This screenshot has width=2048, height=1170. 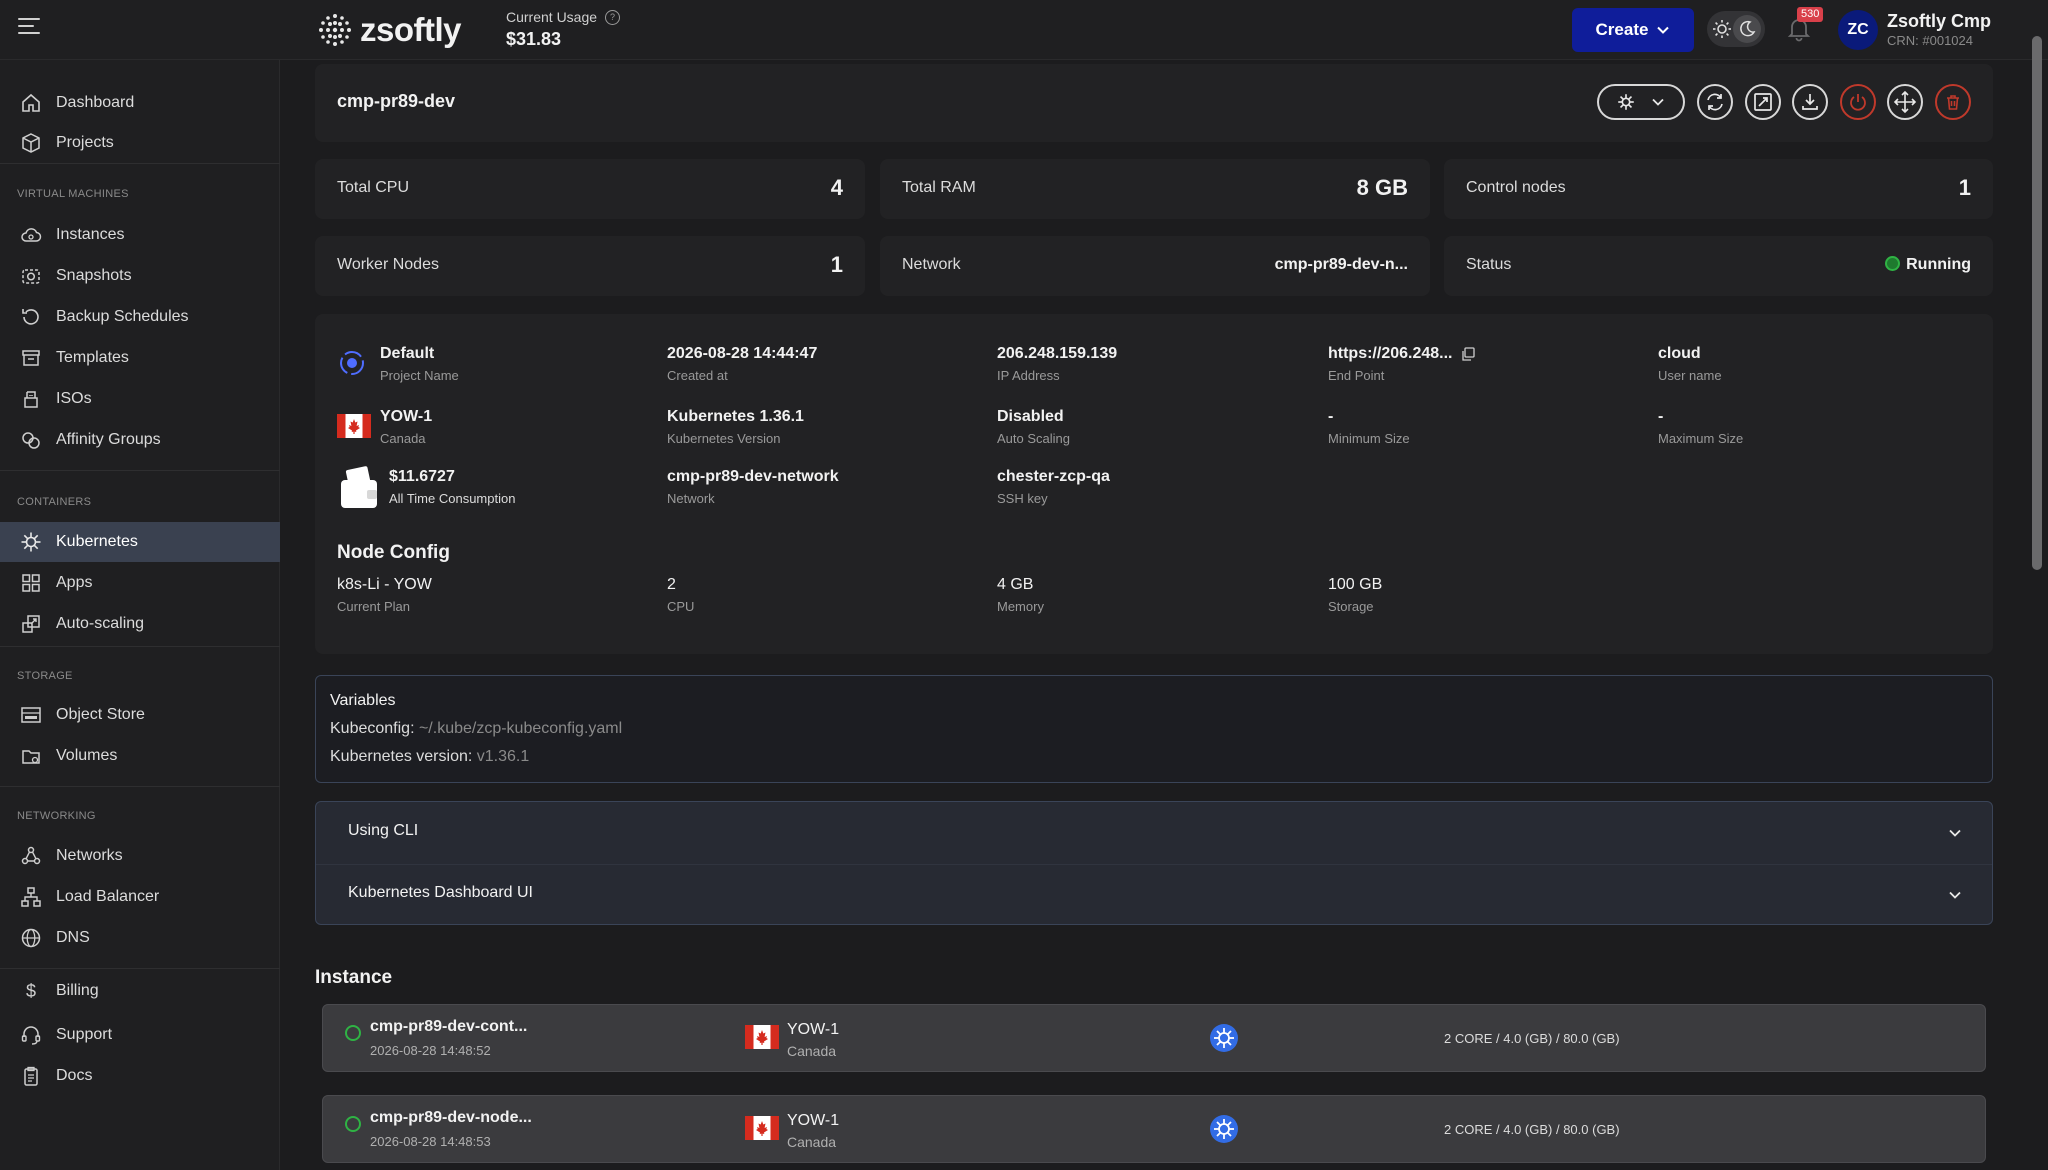 I want to click on sidebar-item-label: Affinity Groups, so click(x=108, y=439).